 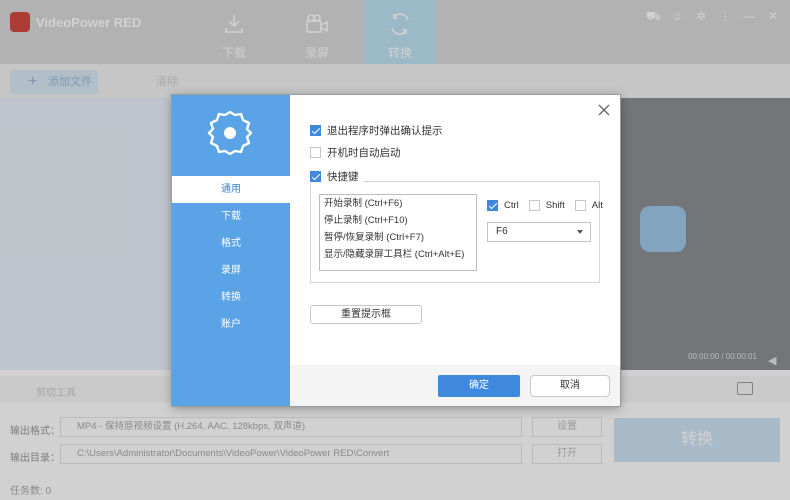 I want to click on confirm-on-exit-checkbox, so click(x=315, y=130).